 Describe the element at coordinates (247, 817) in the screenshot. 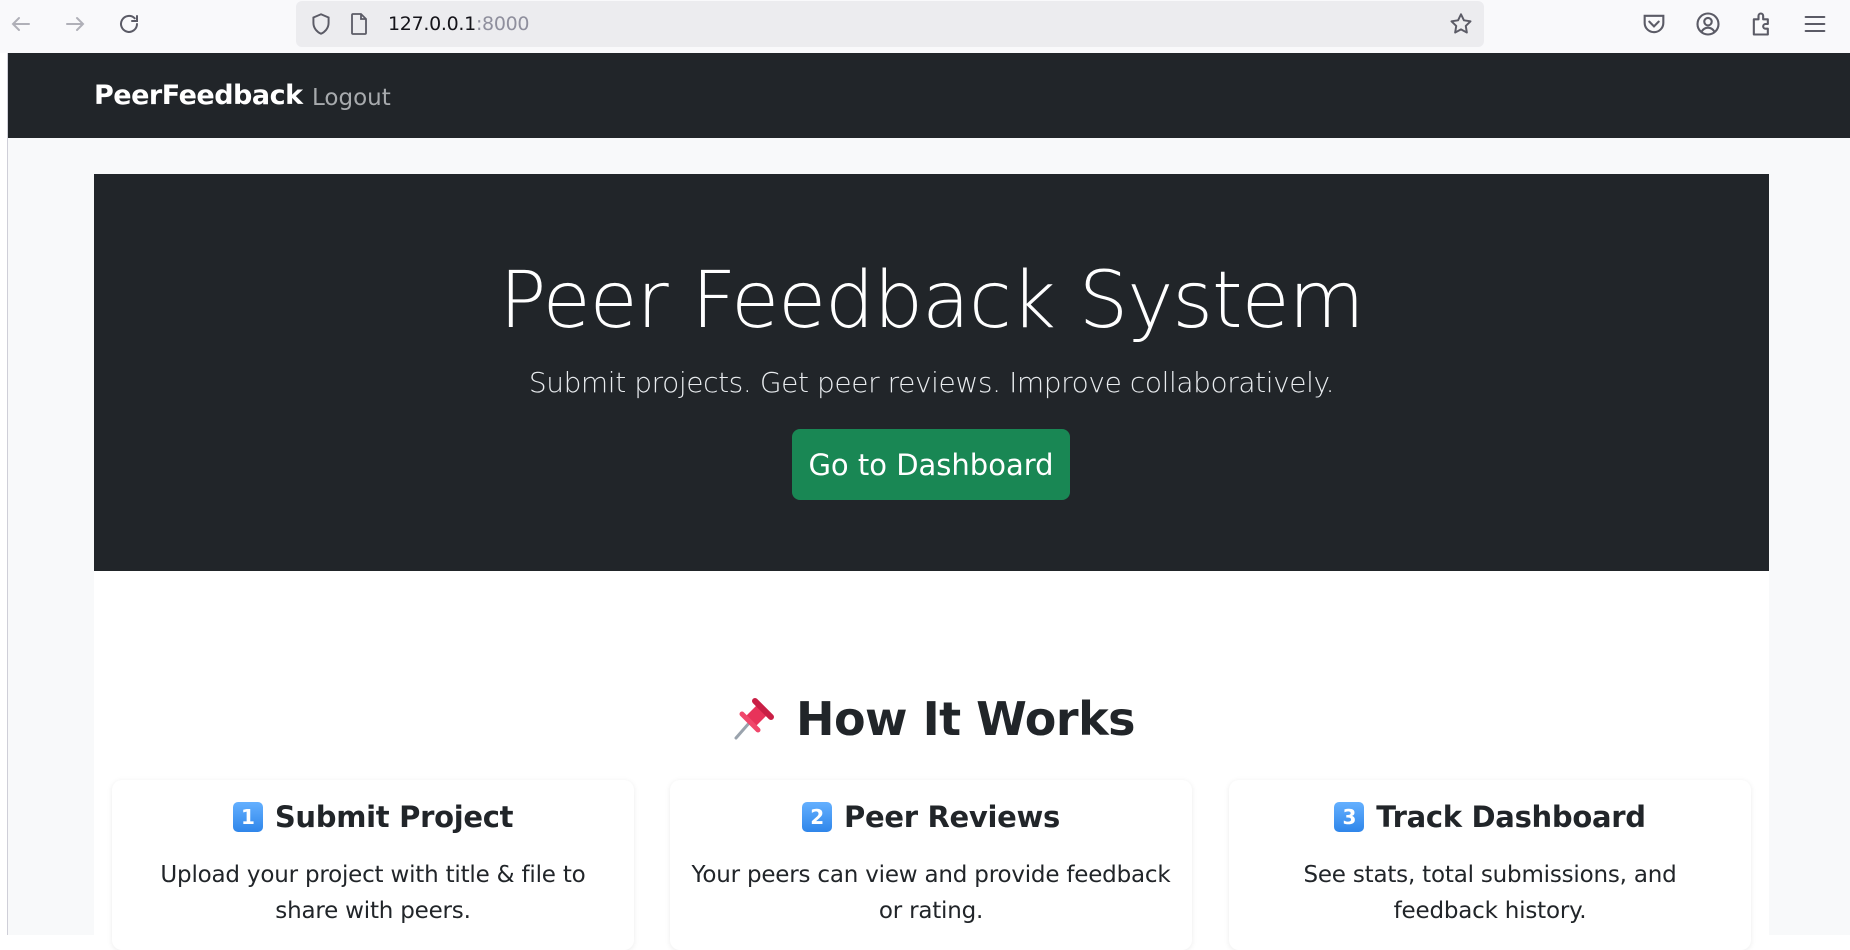

I see `keycap-one-icon: 1` at that location.